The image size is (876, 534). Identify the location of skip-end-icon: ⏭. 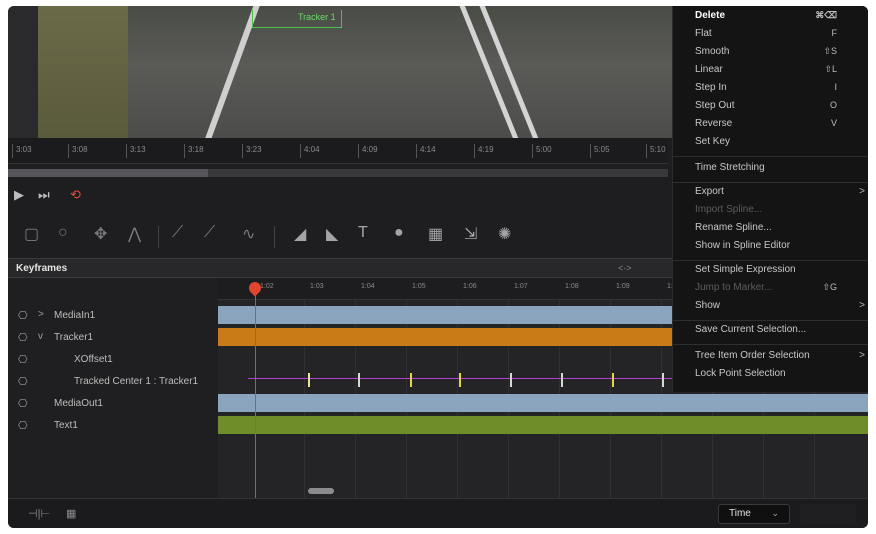
(44, 195).